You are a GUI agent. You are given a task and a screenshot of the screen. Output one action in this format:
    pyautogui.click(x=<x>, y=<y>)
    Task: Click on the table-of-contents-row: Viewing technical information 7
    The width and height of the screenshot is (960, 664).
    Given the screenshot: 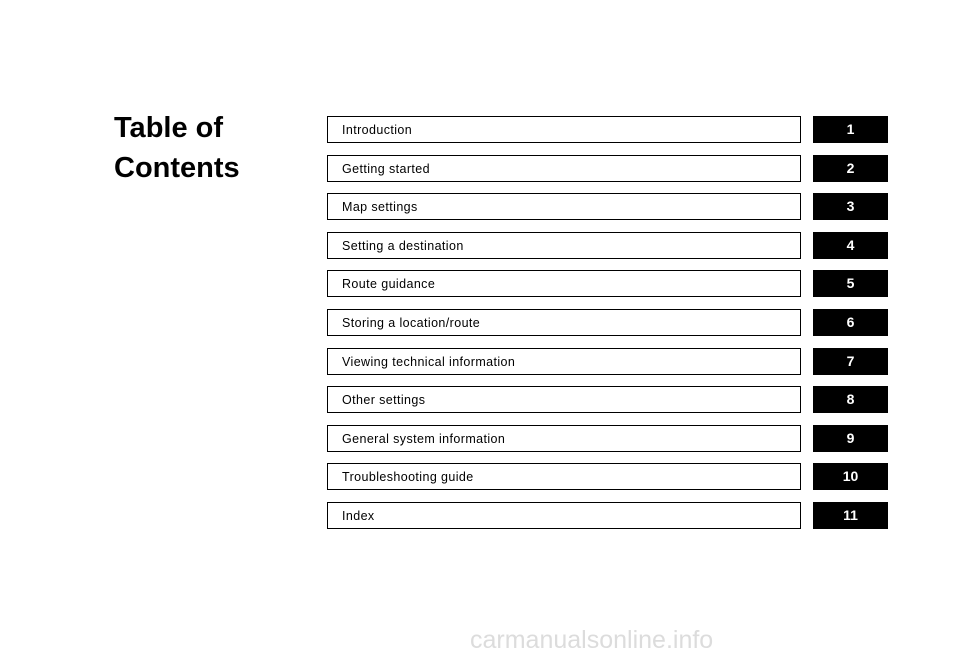 What is the action you would take?
    pyautogui.click(x=607, y=367)
    